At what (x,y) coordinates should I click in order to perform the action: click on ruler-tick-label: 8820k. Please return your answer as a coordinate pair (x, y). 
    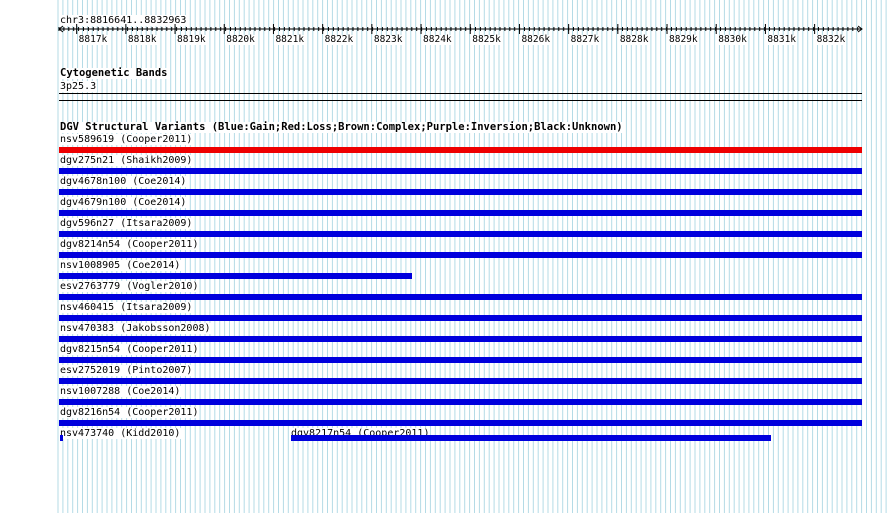
    Looking at the image, I should click on (240, 39).